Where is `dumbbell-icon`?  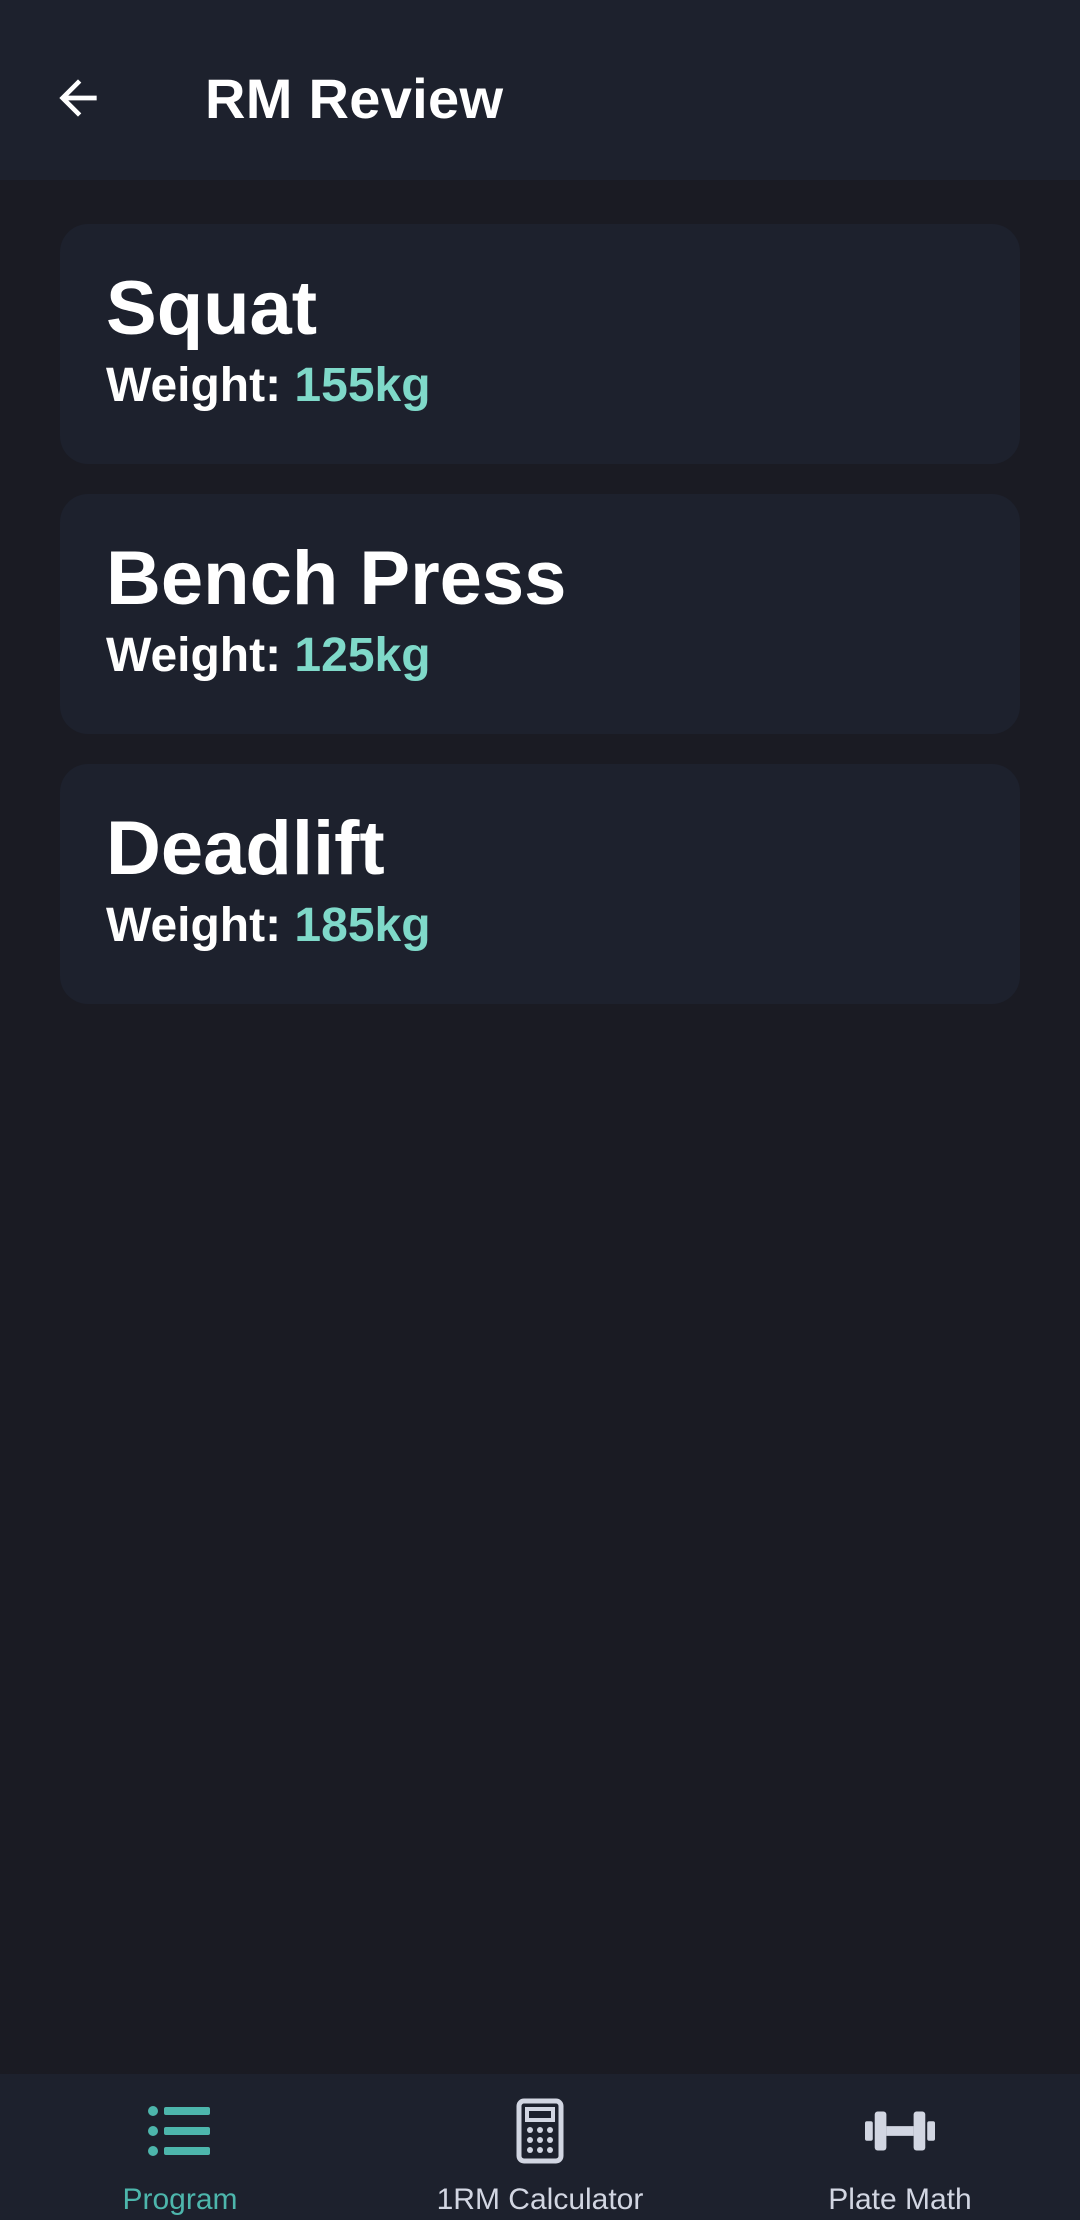 dumbbell-icon is located at coordinates (900, 2131).